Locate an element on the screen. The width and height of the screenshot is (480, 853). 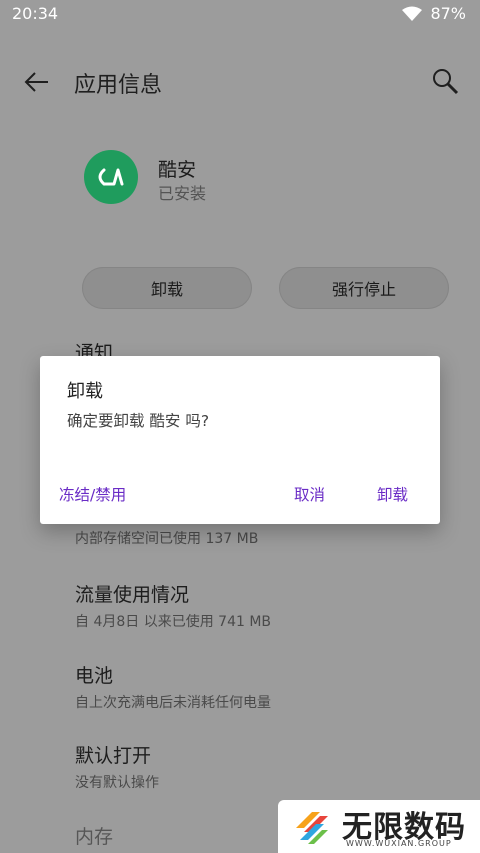
app-name: 酷安 is located at coordinates (177, 170).